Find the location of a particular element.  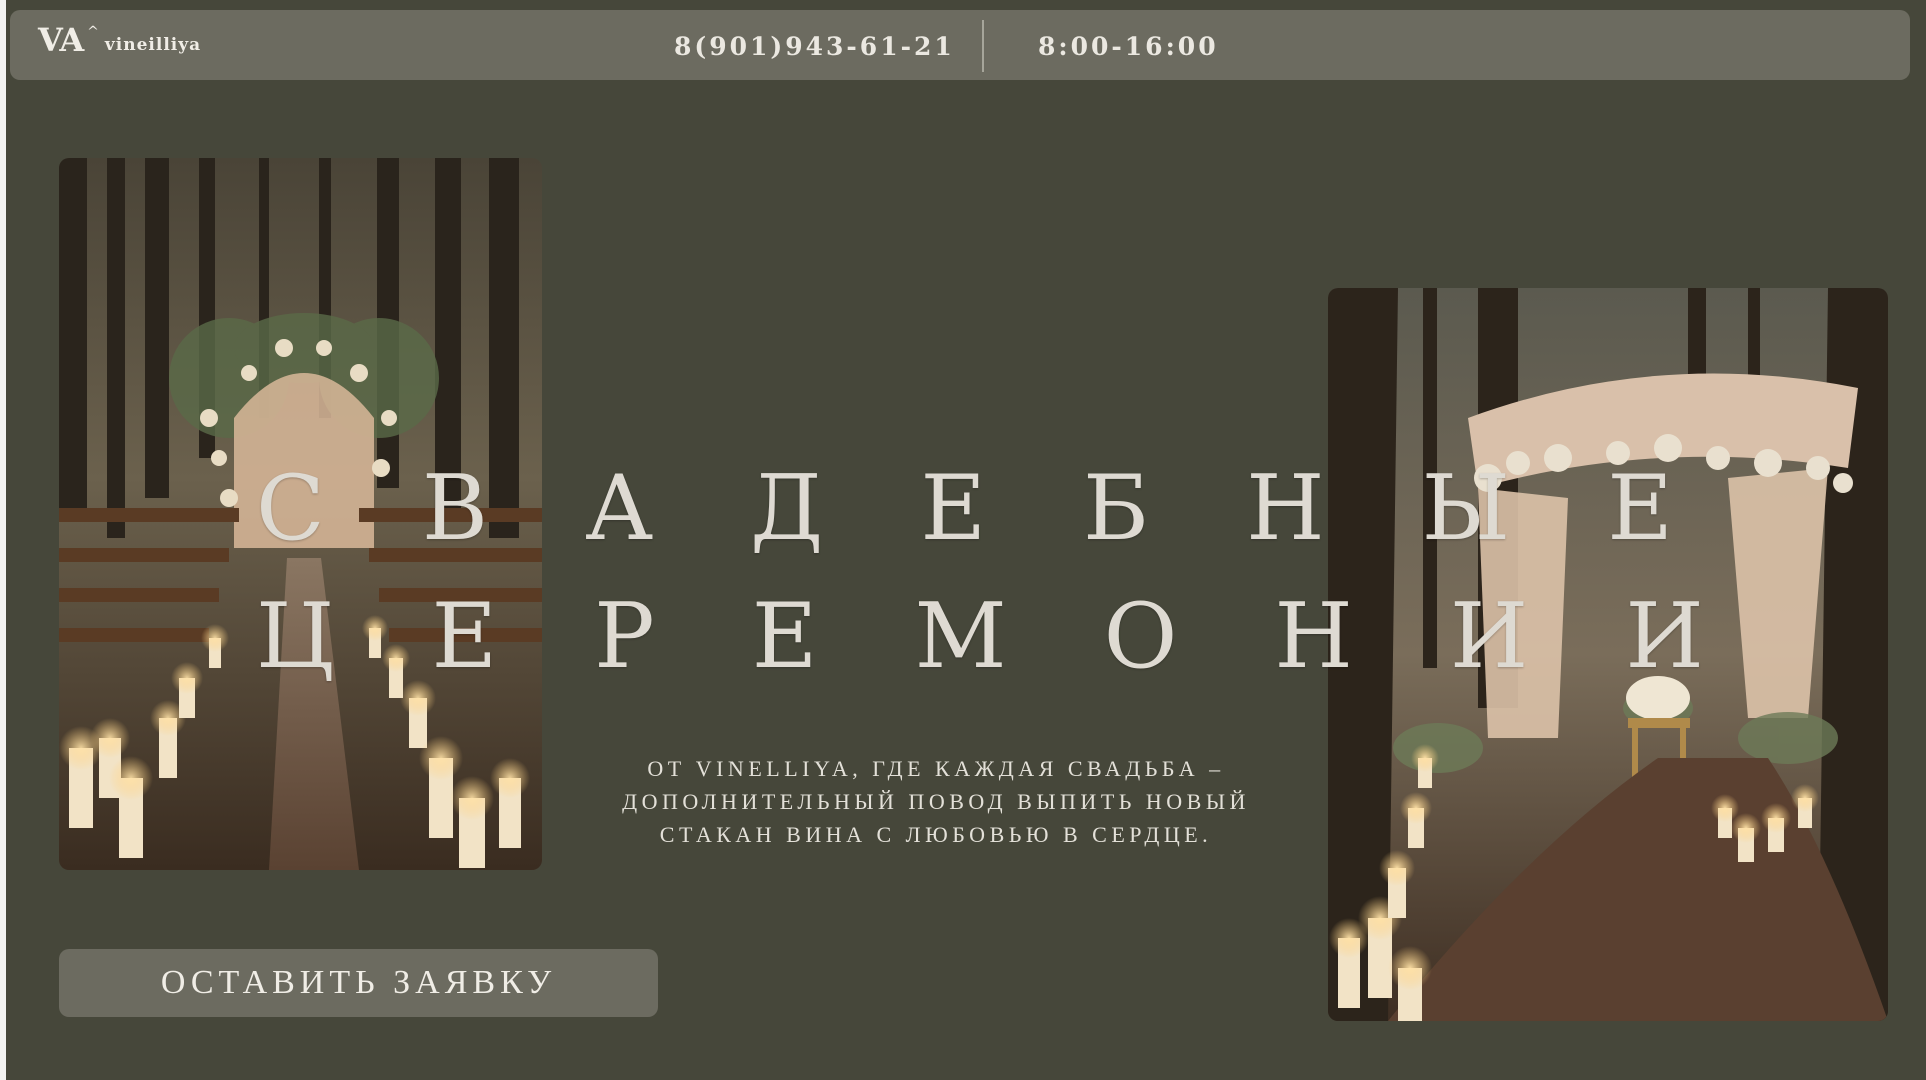

working-hours: 8:00-16:00 is located at coordinates (1128, 46).